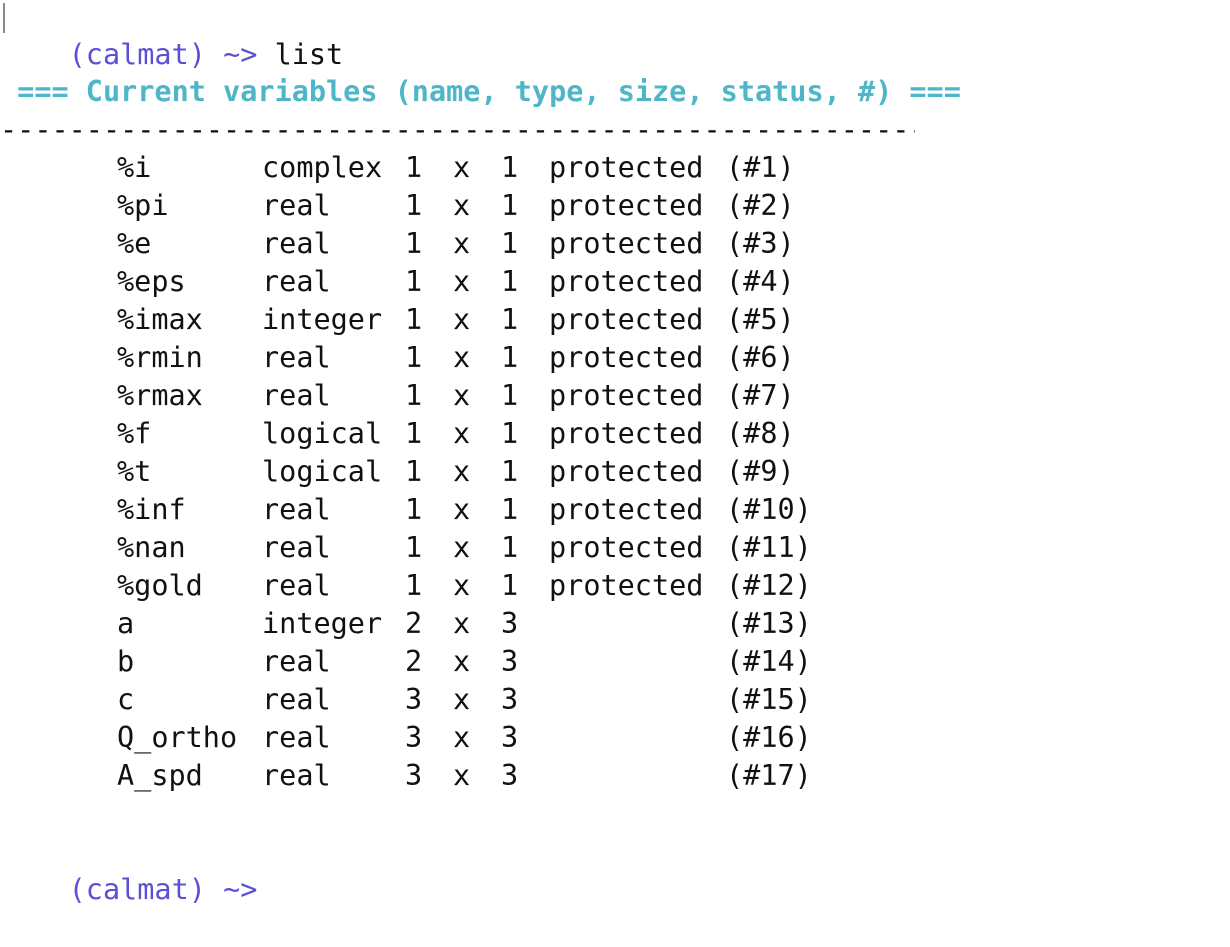  I want to click on variable-row: %e real 1 x 1 protected (#3), so click(615, 244).